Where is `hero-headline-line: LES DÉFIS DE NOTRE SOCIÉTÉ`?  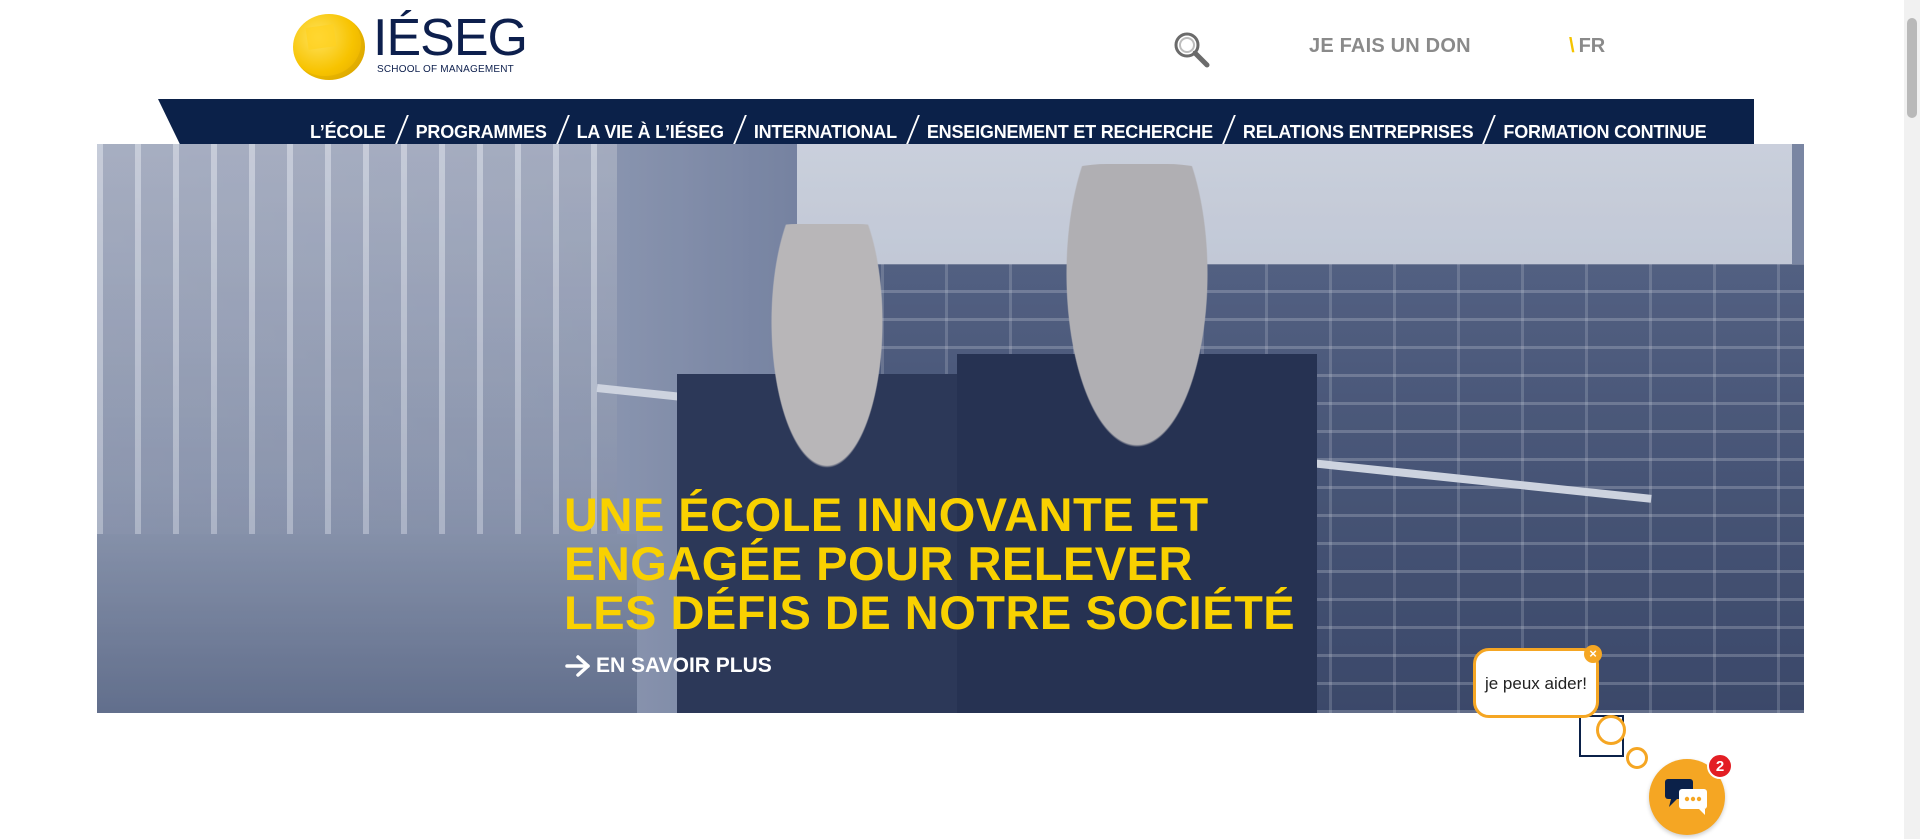
hero-headline-line: LES DÉFIS DE NOTRE SOCIÉTÉ is located at coordinates (930, 612).